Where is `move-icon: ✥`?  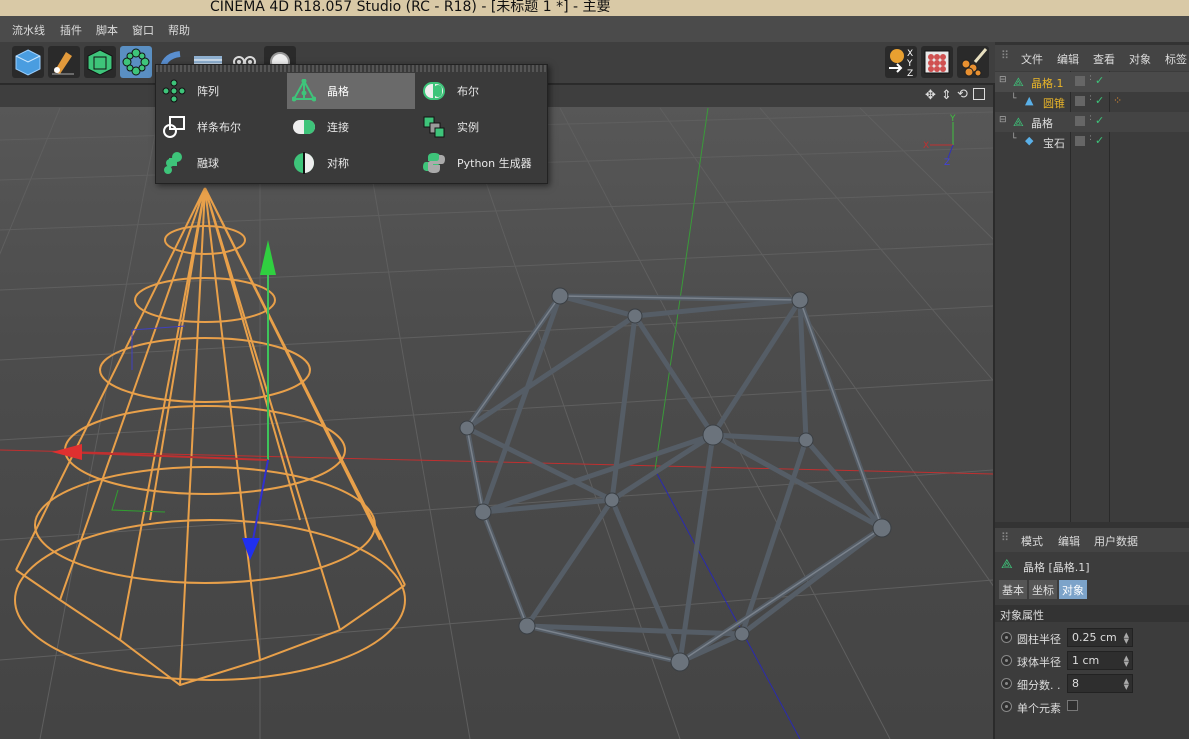 move-icon: ✥ is located at coordinates (930, 95).